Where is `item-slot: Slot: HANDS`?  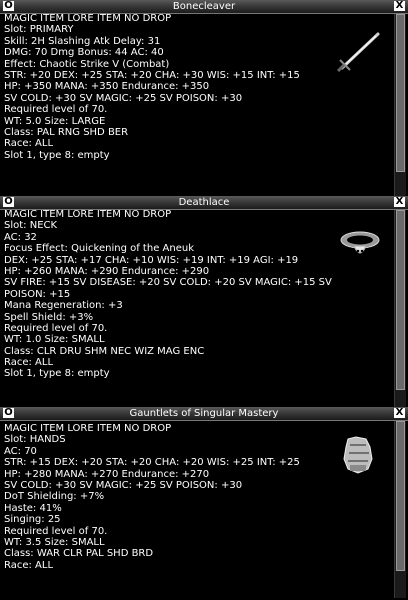 item-slot: Slot: HANDS is located at coordinates (35, 440).